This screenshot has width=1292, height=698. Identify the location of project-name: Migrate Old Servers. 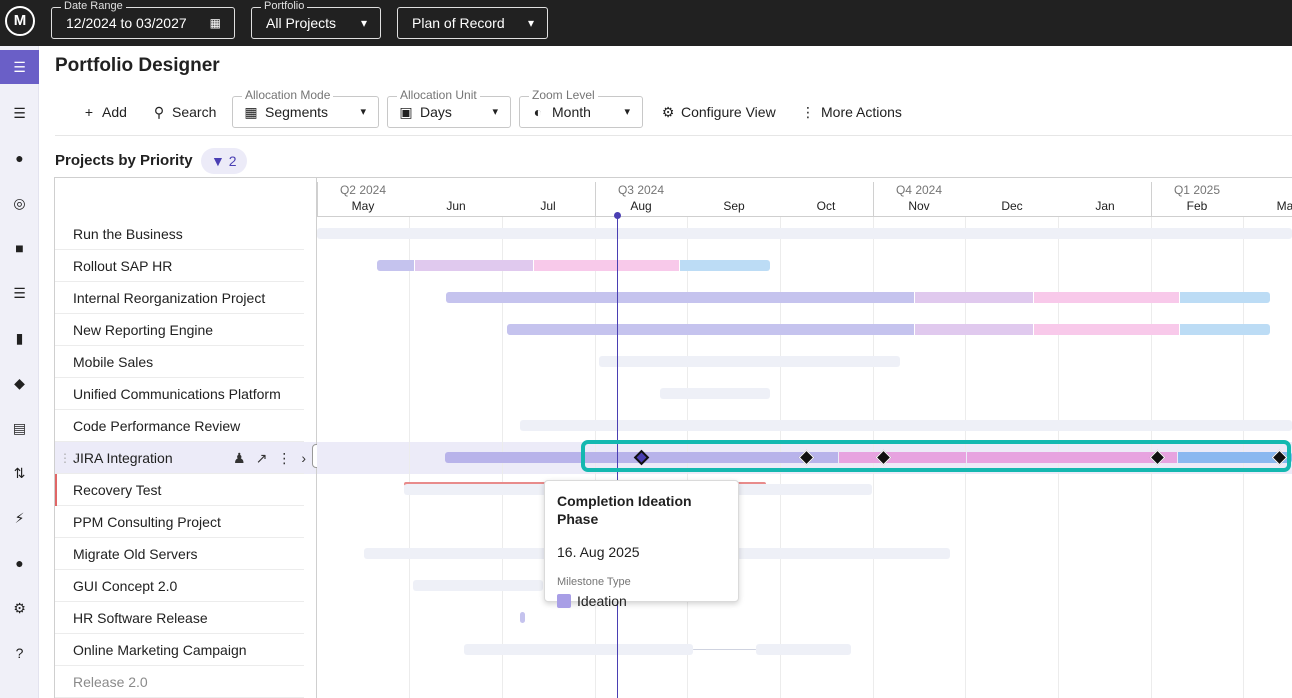
(135, 554).